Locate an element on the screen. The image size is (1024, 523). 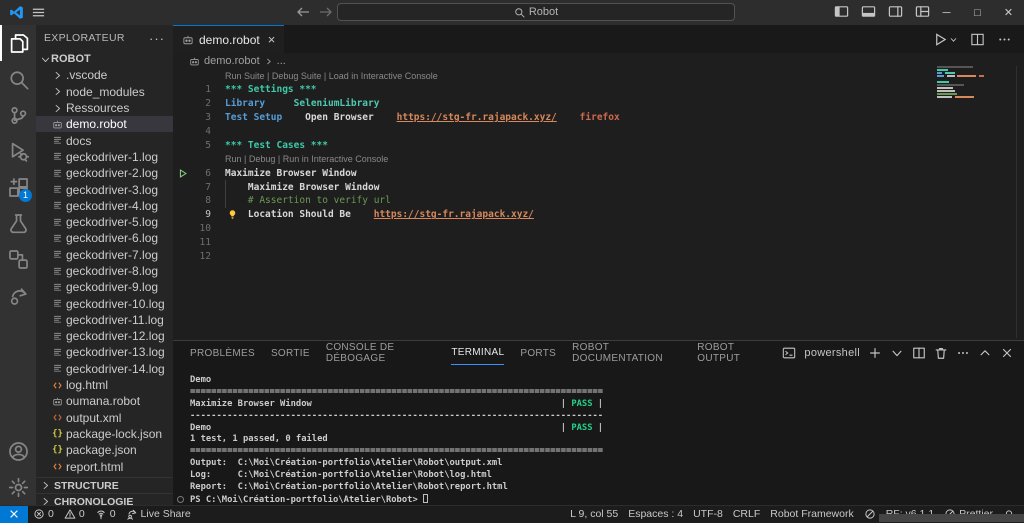
code-line: 10 is located at coordinates (598, 229).